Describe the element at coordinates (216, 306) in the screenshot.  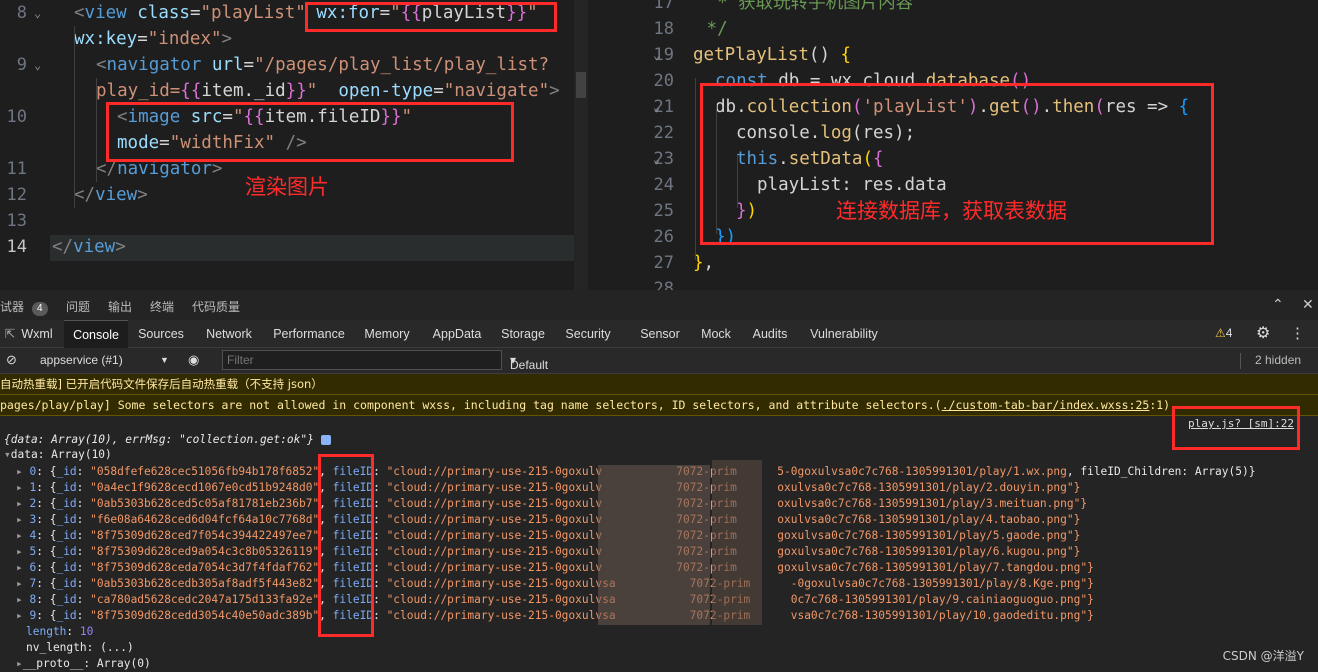
I see `panel-tab: 代码质量` at that location.